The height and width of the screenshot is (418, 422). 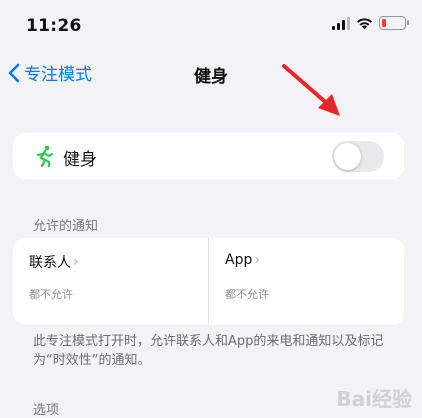 What do you see at coordinates (51, 294) in the screenshot?
I see `people-subtitle: 都不允许` at bounding box center [51, 294].